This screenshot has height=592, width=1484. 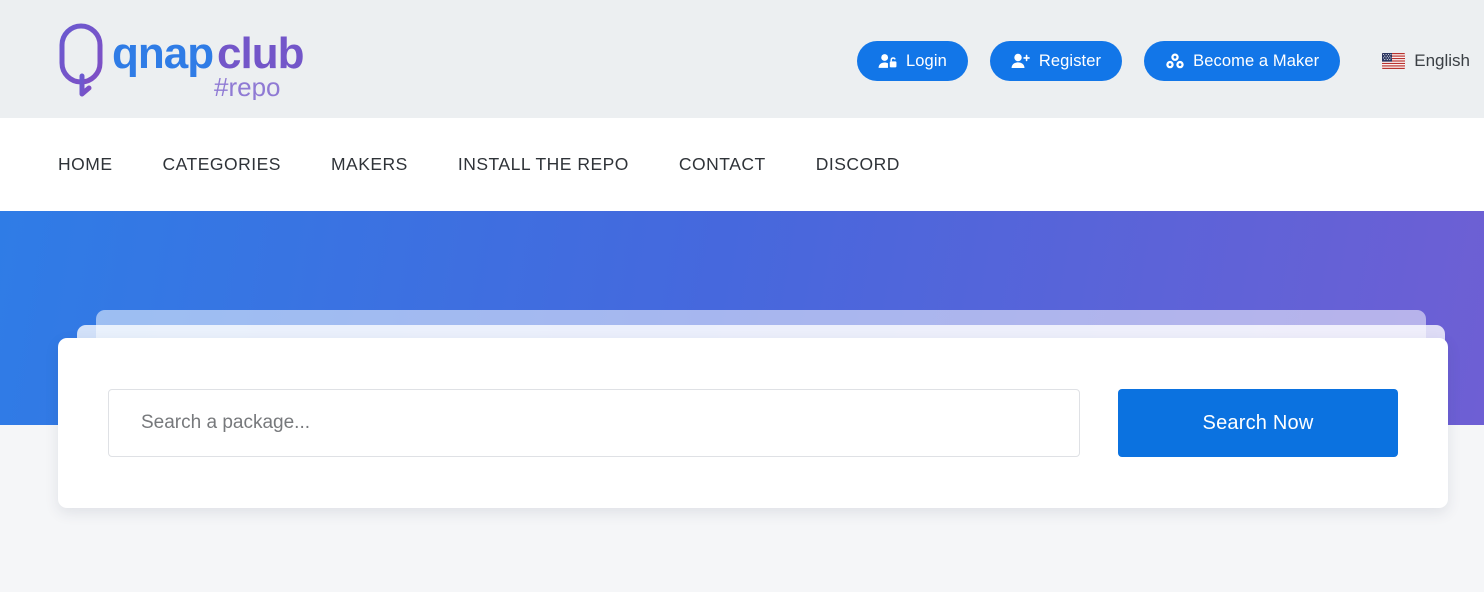 What do you see at coordinates (1256, 60) in the screenshot?
I see `become-a-maker-button-label: Become a Maker` at bounding box center [1256, 60].